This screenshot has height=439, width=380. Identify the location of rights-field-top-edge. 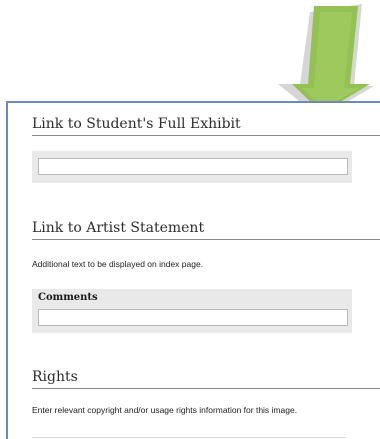
(189, 437).